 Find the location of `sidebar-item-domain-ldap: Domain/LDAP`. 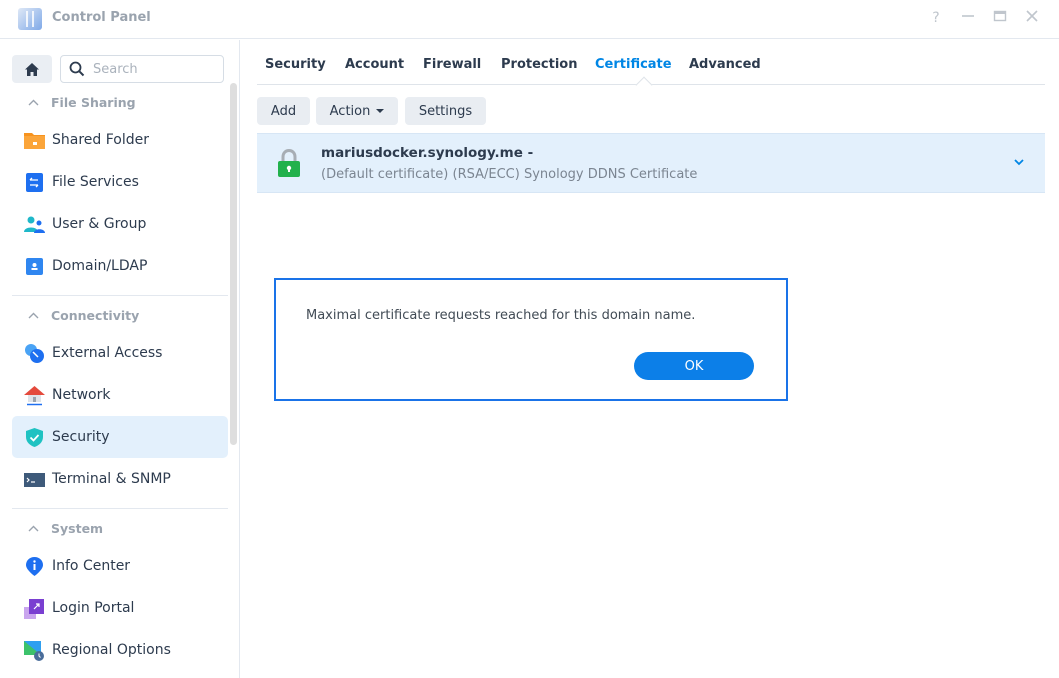

sidebar-item-domain-ldap: Domain/LDAP is located at coordinates (120, 266).